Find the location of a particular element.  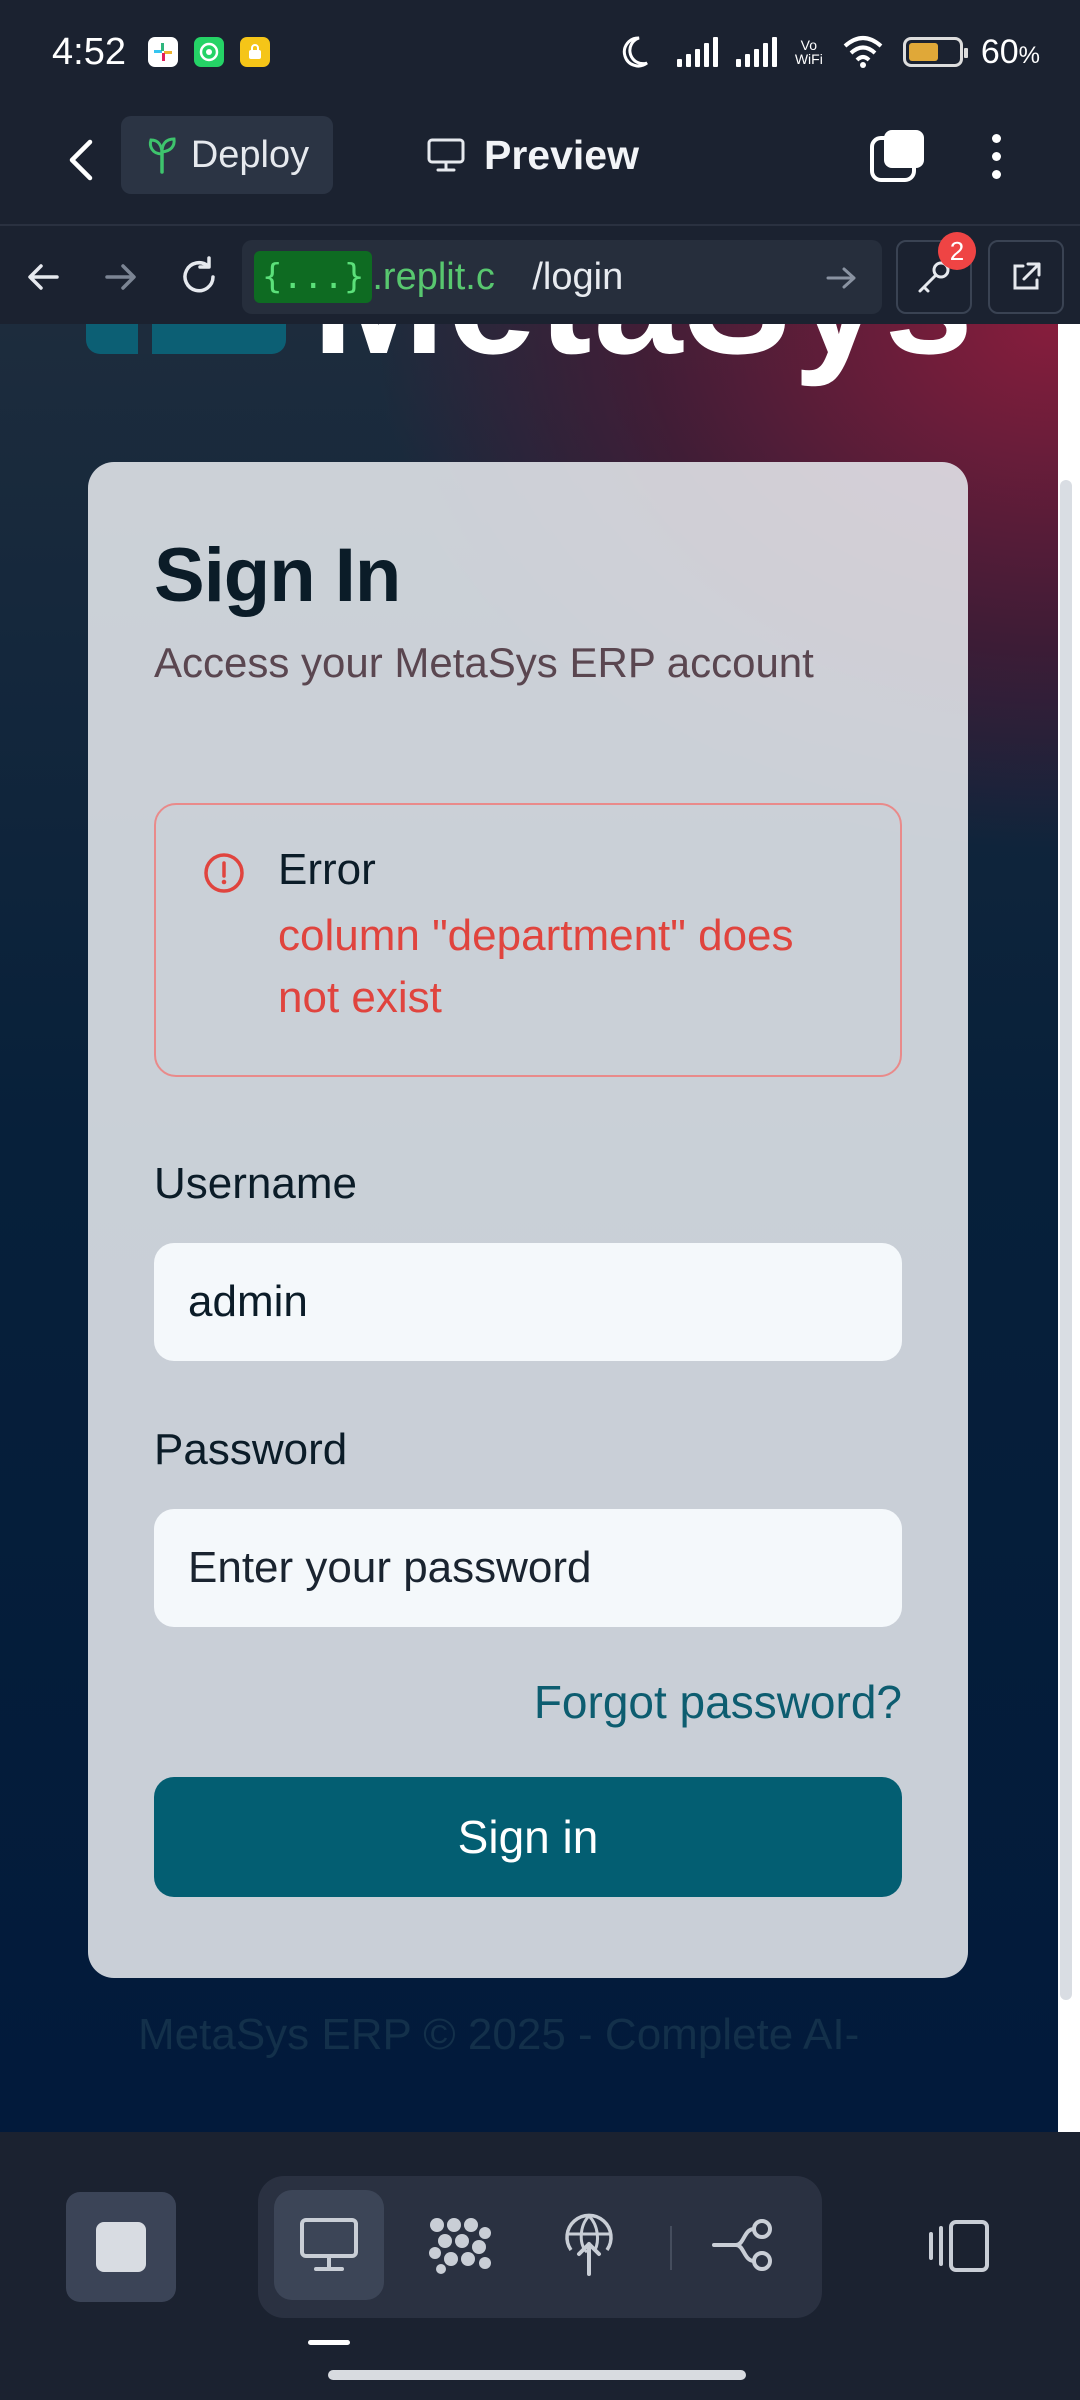

forgot-password-link: Forgot password? is located at coordinates (528, 1702).